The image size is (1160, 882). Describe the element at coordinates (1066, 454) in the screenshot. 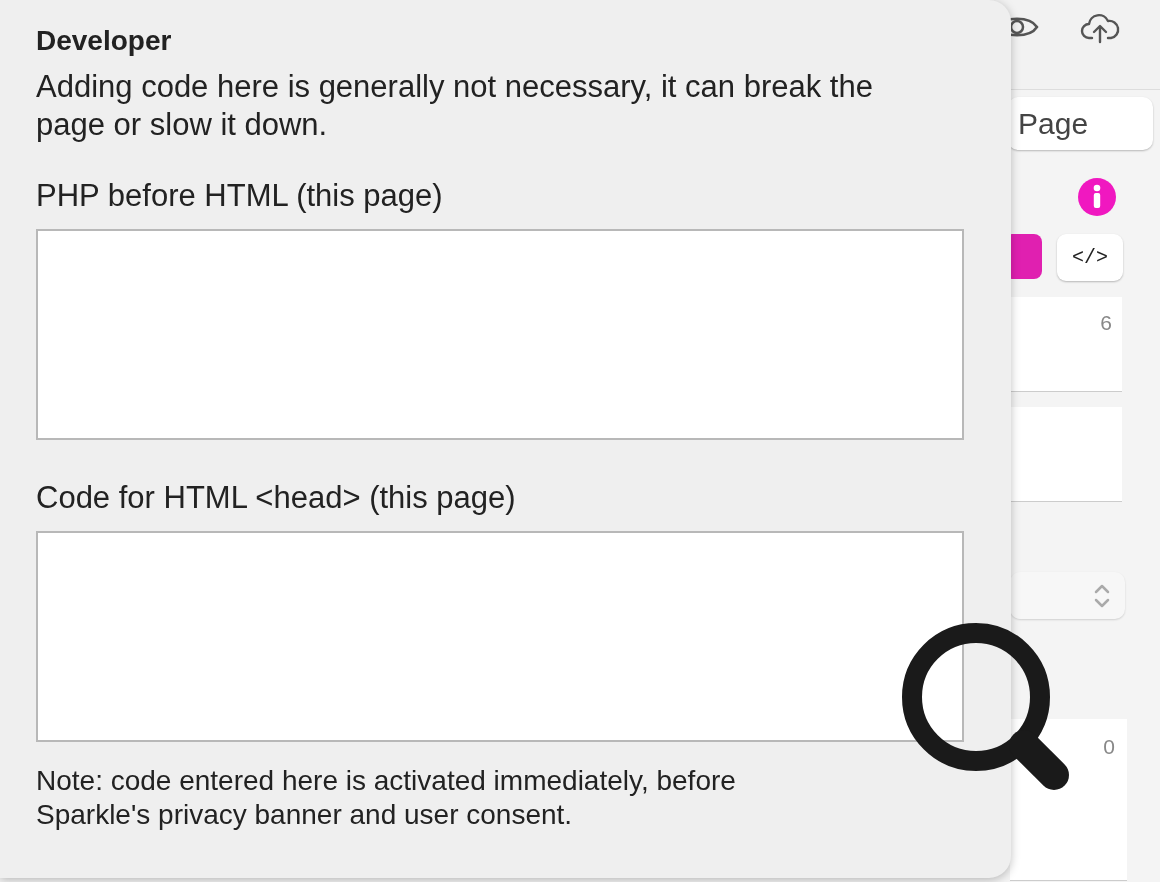

I see `number-field` at that location.